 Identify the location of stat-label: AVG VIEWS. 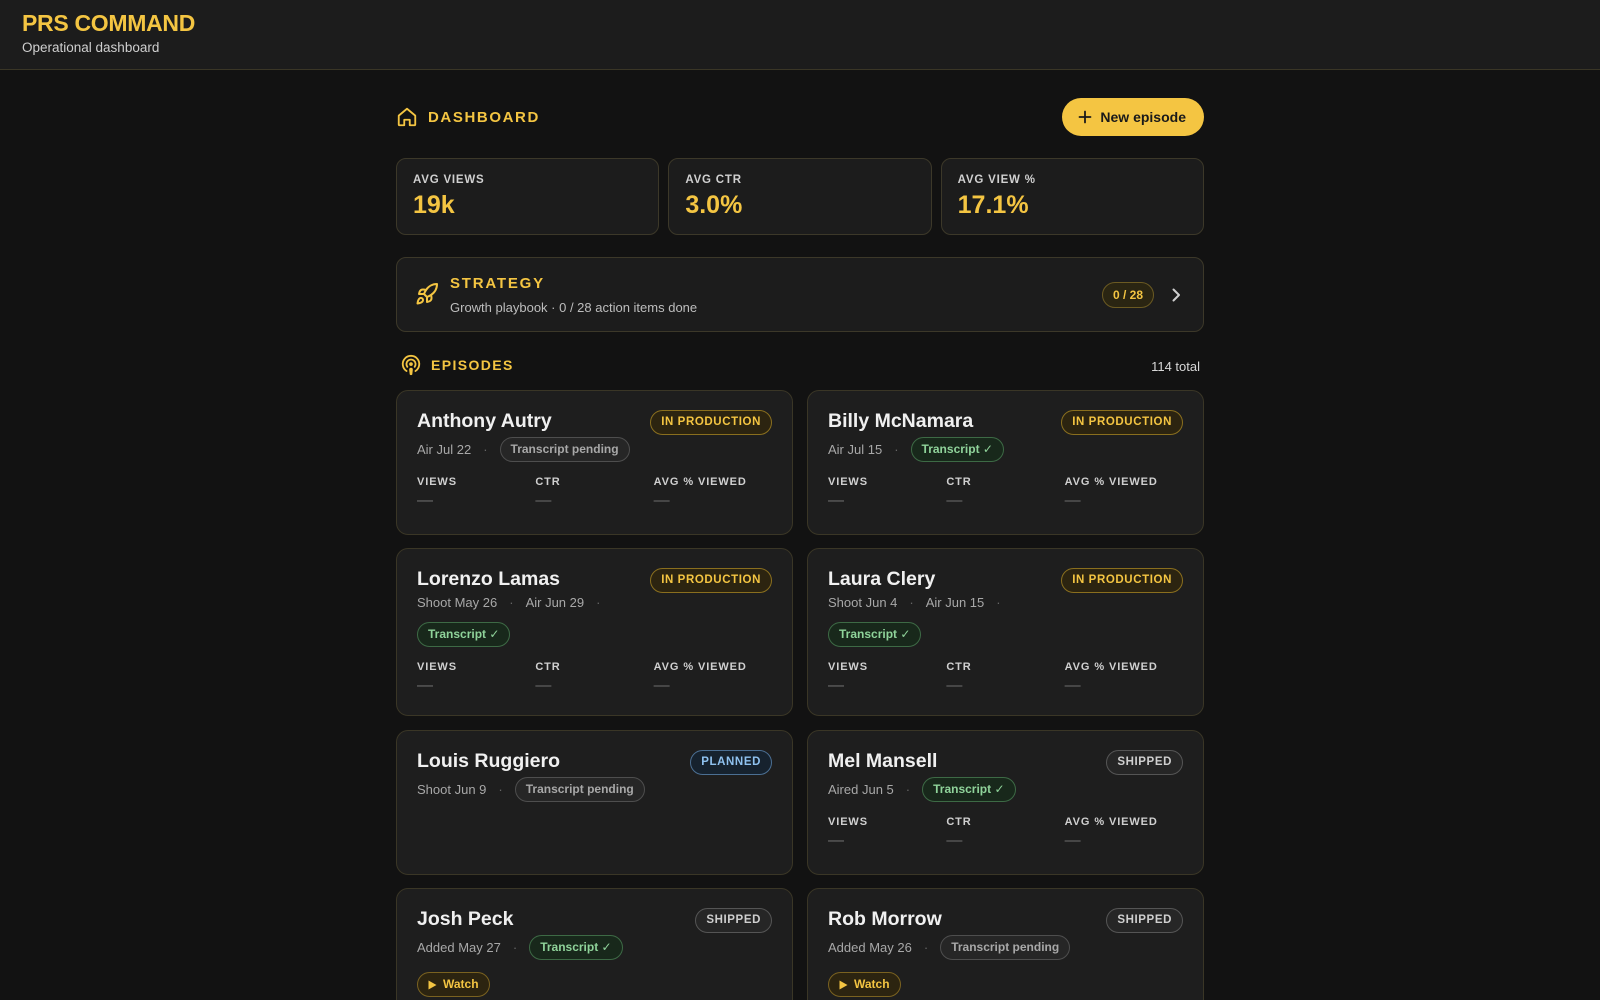
(449, 180).